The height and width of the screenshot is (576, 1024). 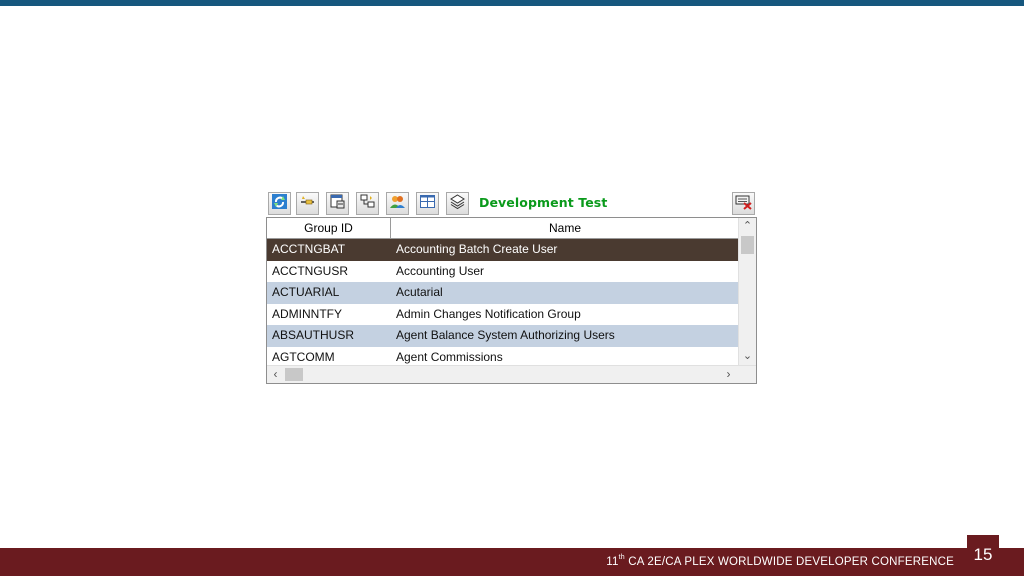 I want to click on tree-button, so click(x=367, y=203).